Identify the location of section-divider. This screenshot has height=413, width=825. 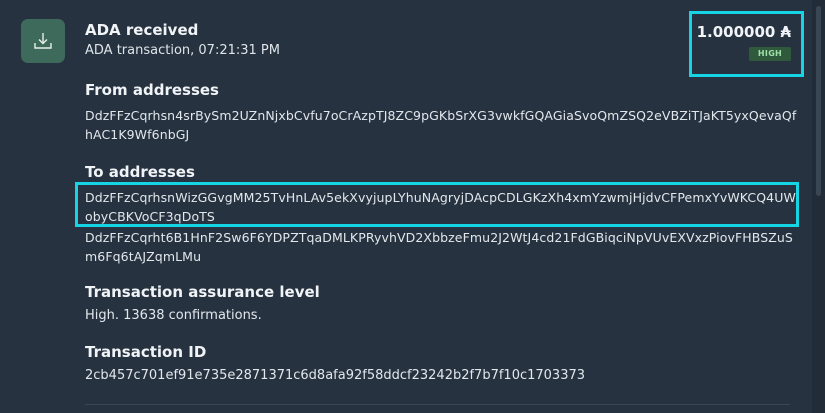
(437, 404).